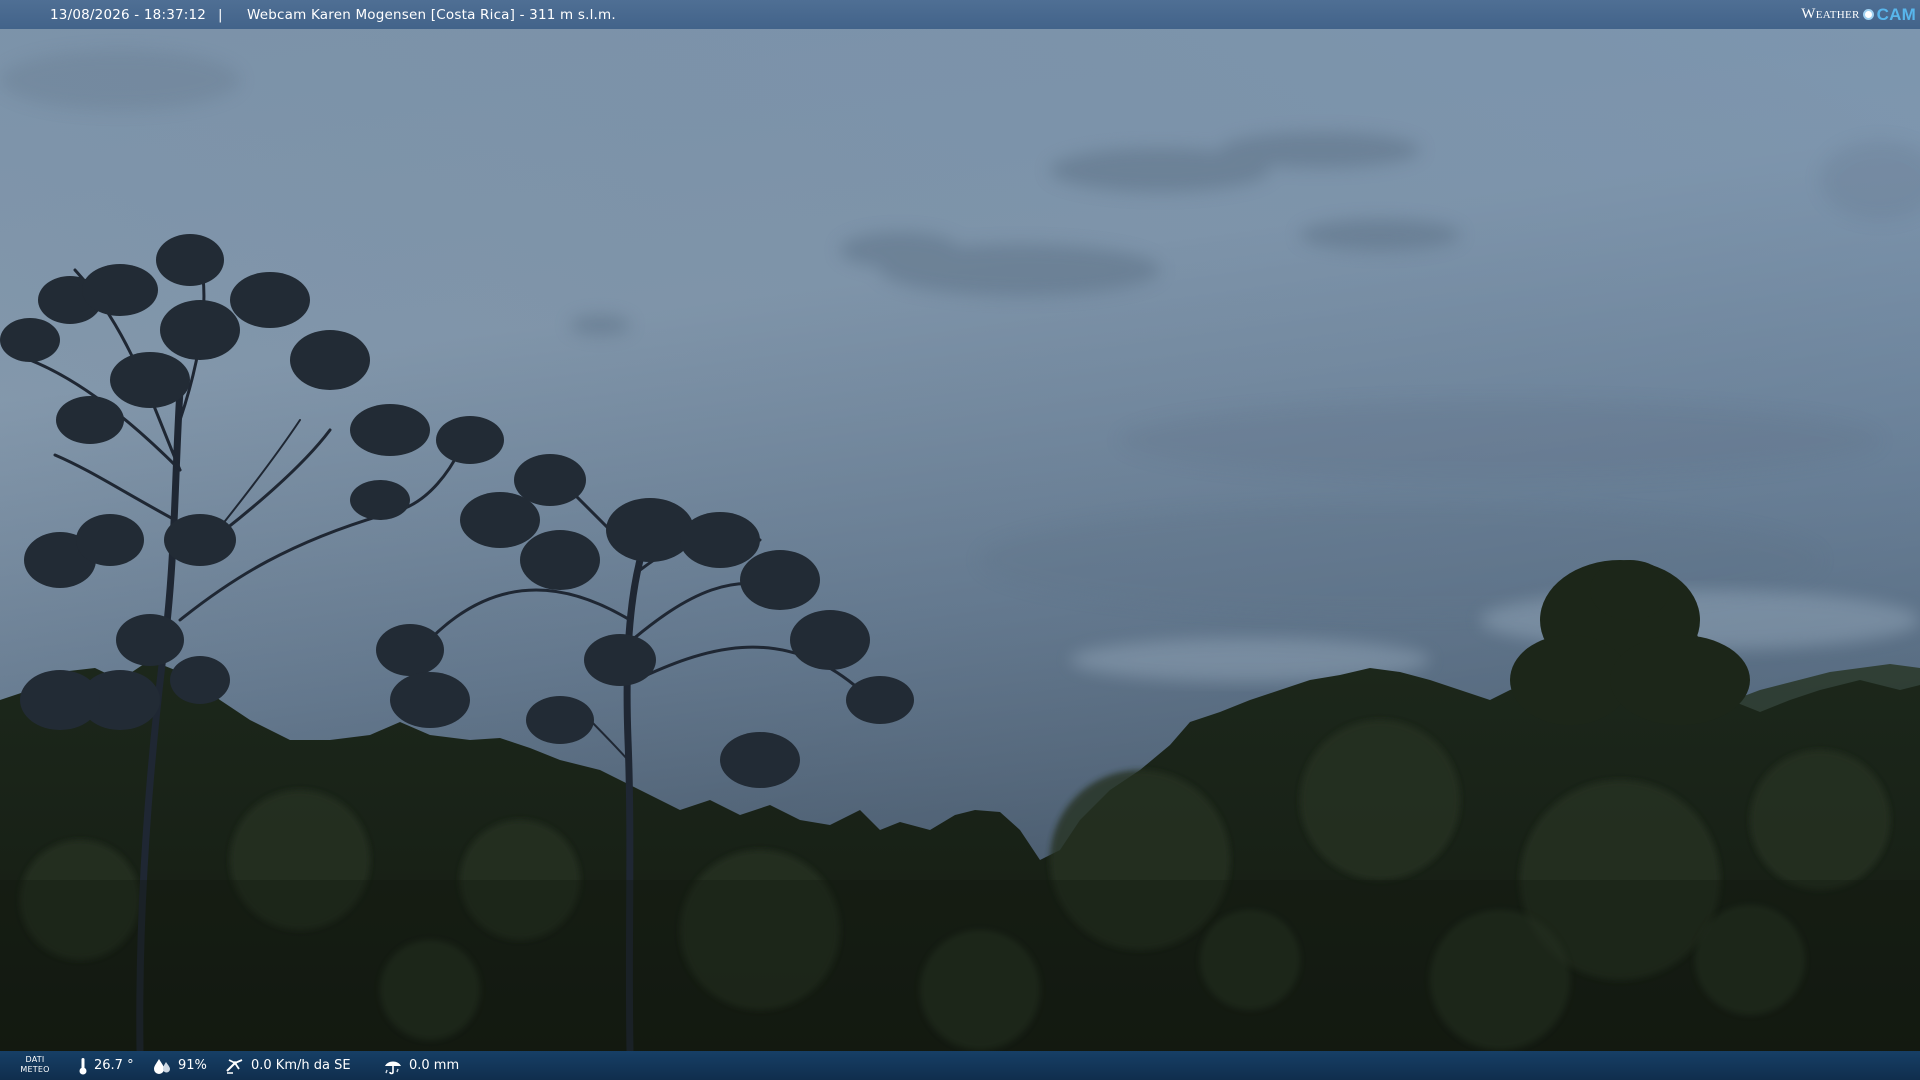 The image size is (1920, 1080). What do you see at coordinates (162, 1066) in the screenshot?
I see `humidity-drops-icon` at bounding box center [162, 1066].